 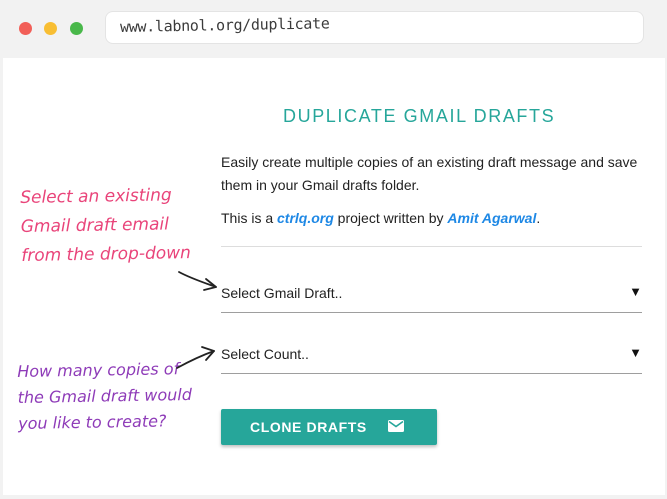 I want to click on annotation-line: you like to create?, so click(x=92, y=422).